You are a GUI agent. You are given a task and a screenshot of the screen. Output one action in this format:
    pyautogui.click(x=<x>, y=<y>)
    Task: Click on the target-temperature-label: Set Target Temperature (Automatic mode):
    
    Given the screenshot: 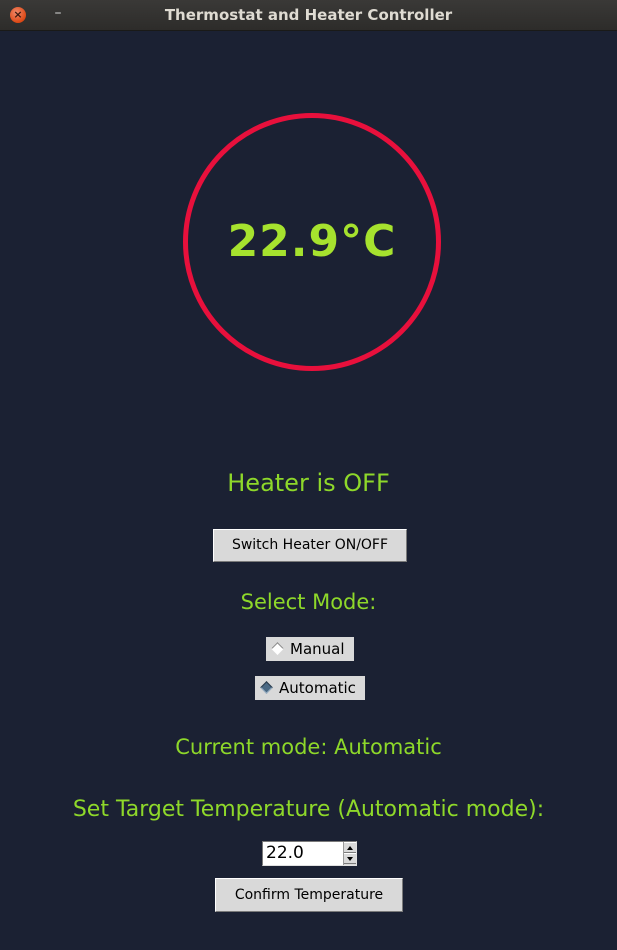 What is the action you would take?
    pyautogui.click(x=308, y=809)
    